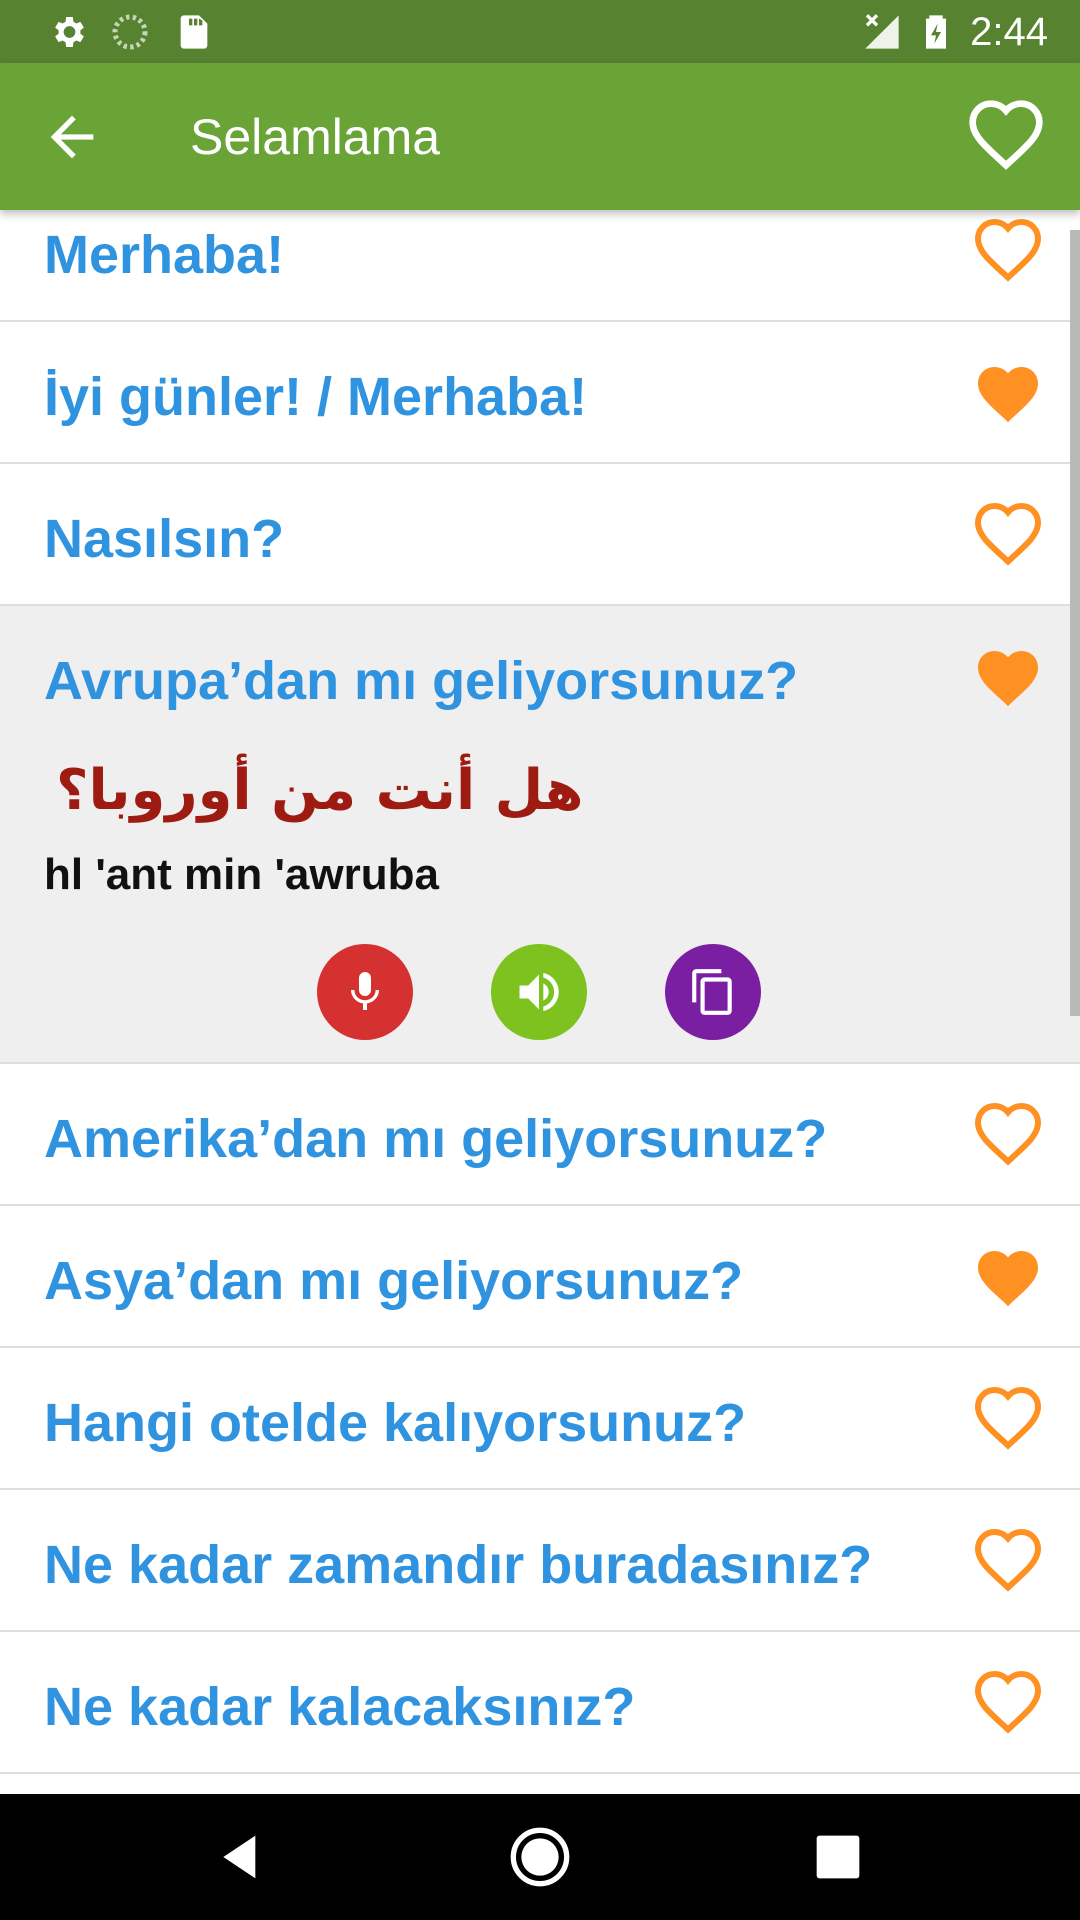  I want to click on phrase-text: Merhaba!, so click(164, 255).